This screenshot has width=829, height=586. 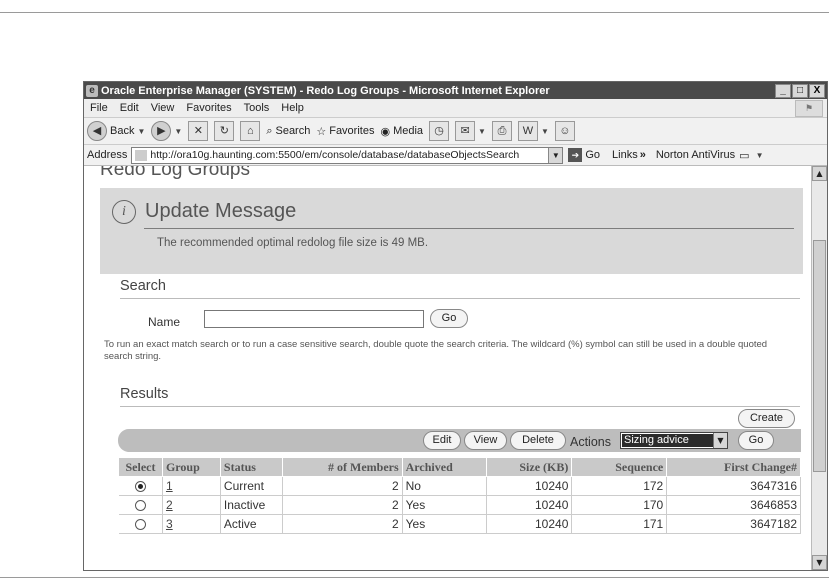 What do you see at coordinates (144, 394) in the screenshot?
I see `results-heading: Results` at bounding box center [144, 394].